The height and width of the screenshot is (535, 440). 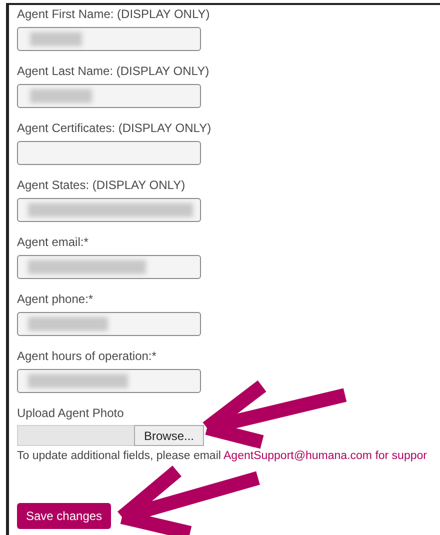 What do you see at coordinates (101, 185) in the screenshot?
I see `field-label: Agent States: (DISPLAY ONLY)` at bounding box center [101, 185].